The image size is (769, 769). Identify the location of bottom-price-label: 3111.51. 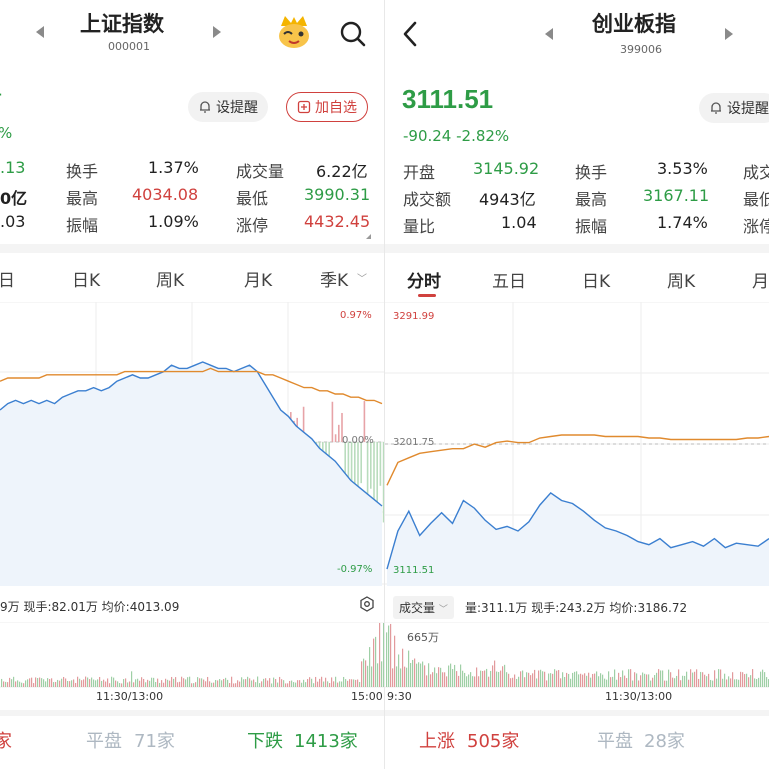
(414, 570).